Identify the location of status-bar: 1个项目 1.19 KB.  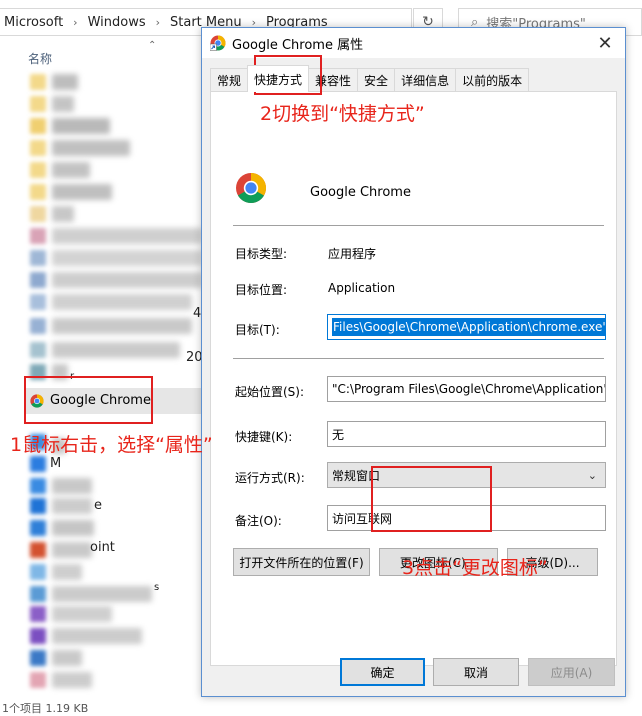
(45, 708).